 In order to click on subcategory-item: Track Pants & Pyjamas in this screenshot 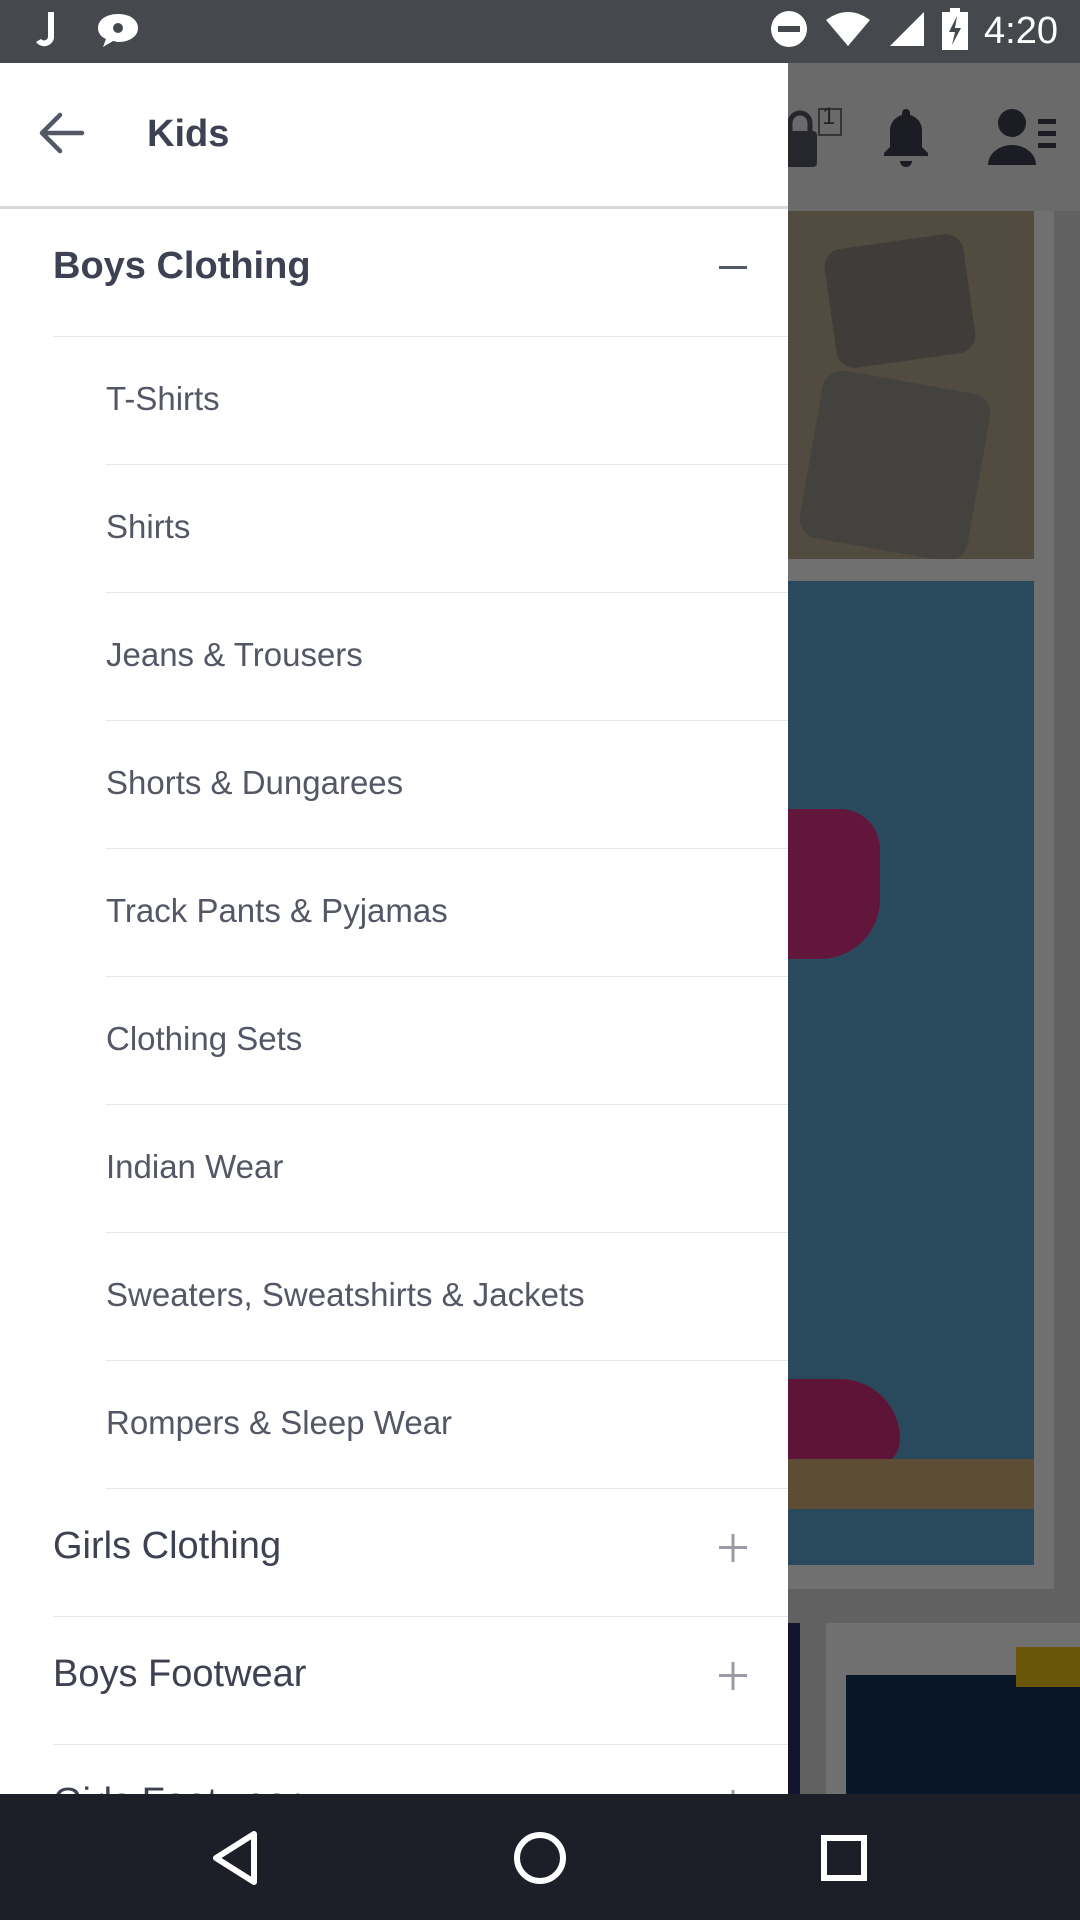, I will do `click(447, 913)`.